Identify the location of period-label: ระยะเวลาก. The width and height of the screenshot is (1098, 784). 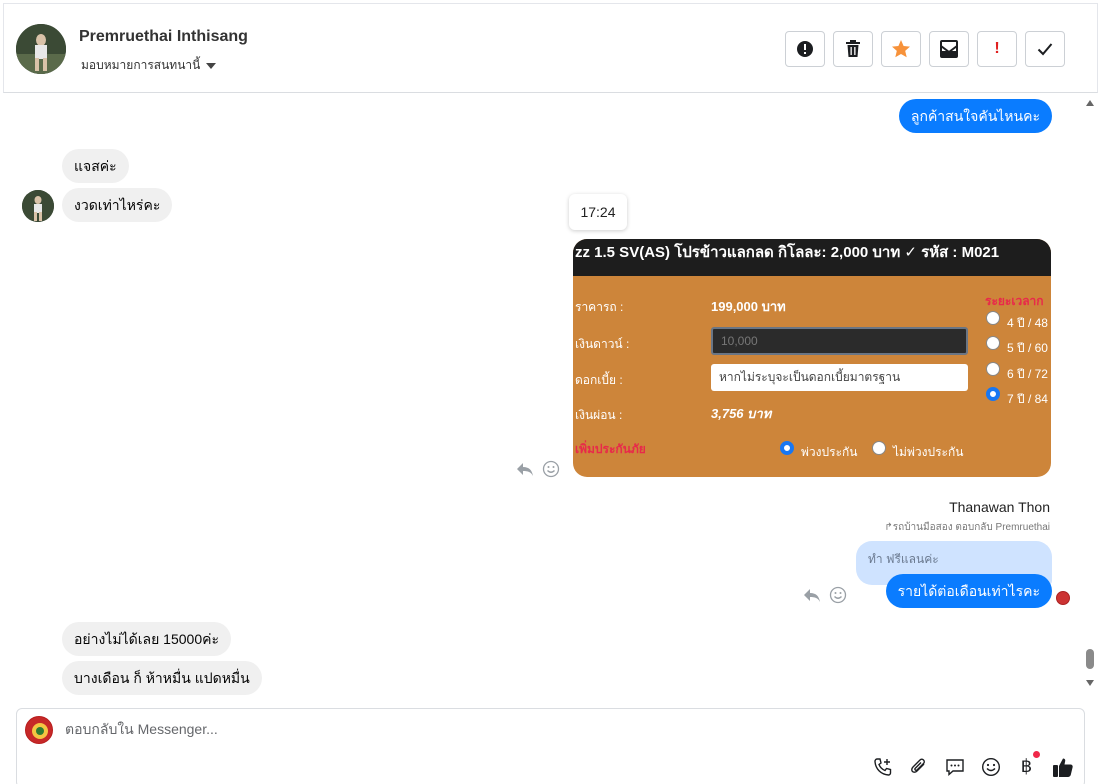
(1014, 301).